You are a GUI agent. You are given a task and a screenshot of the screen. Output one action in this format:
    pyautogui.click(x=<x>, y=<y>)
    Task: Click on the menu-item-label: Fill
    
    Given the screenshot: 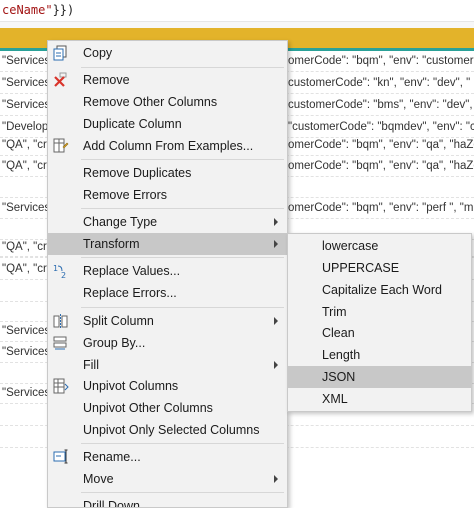 What is the action you would take?
    pyautogui.click(x=91, y=365)
    